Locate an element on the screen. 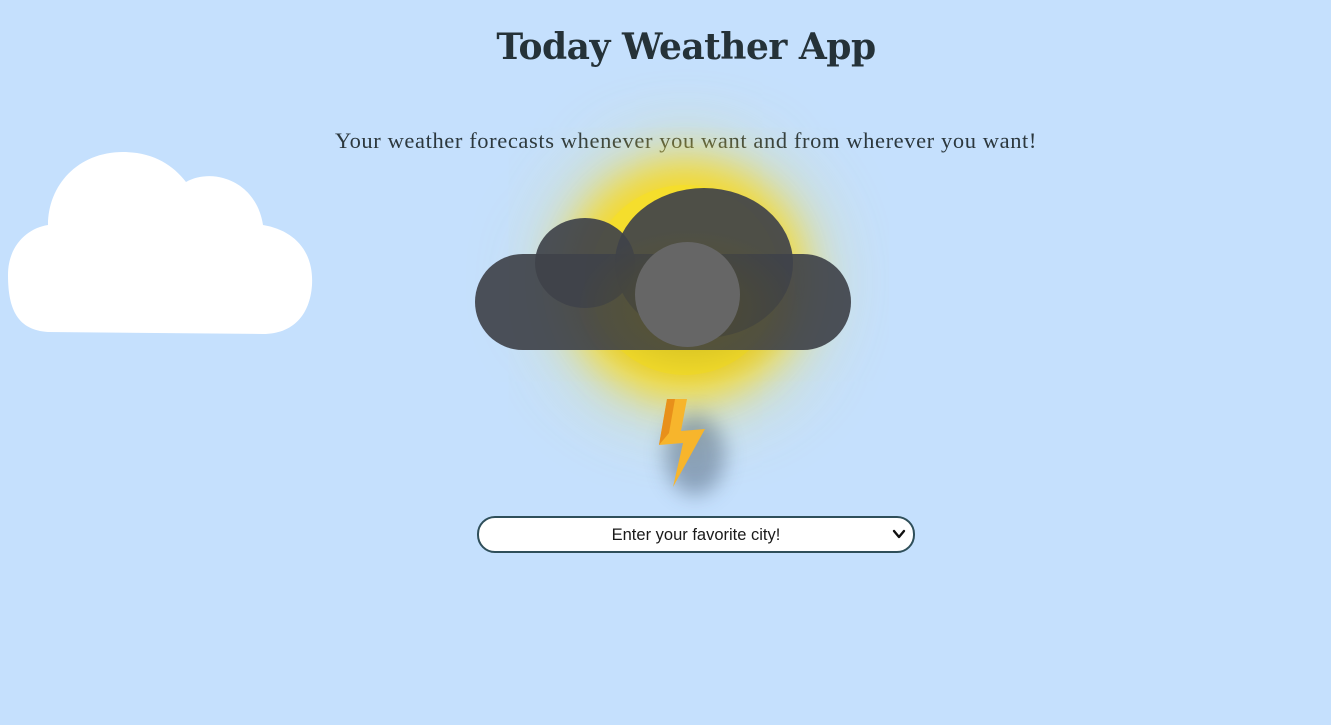  thunderstorm-sun-icon is located at coordinates (665, 325).